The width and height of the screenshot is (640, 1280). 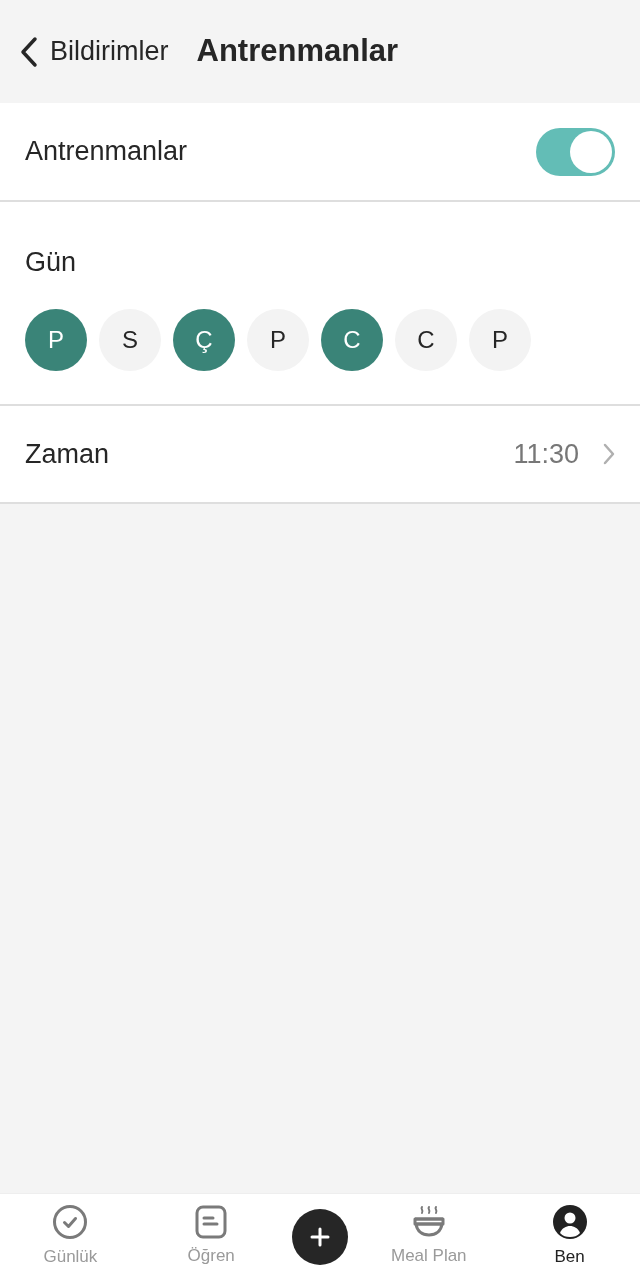 I want to click on day-toggle: S, so click(x=130, y=339).